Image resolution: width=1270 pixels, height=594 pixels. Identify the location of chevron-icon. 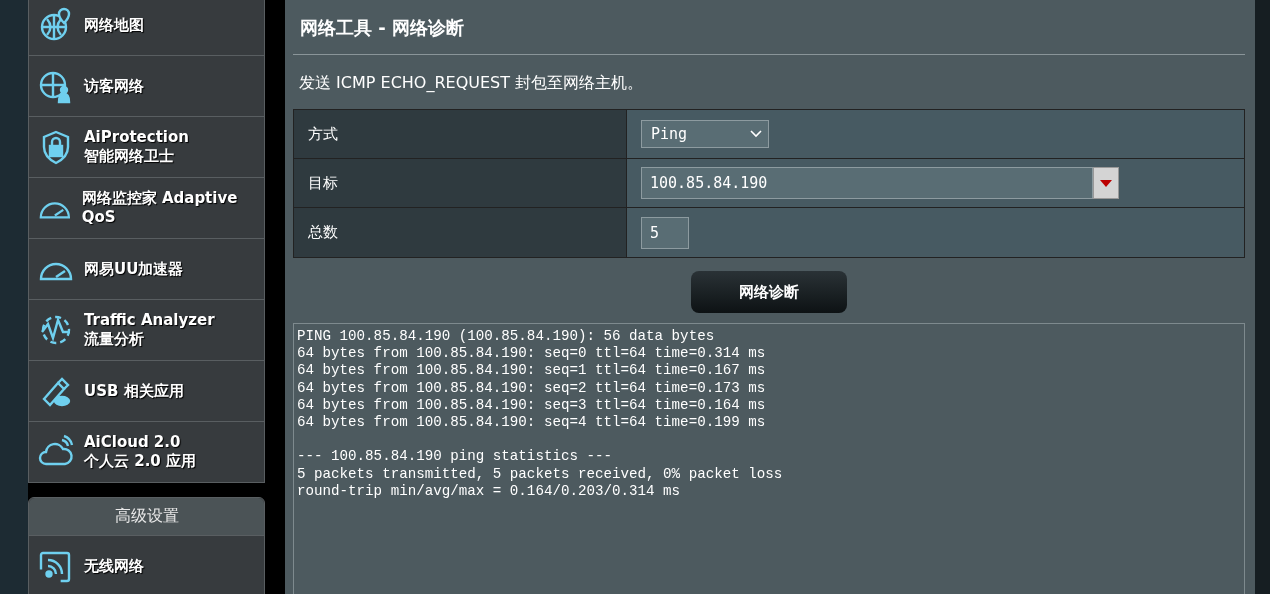
(756, 134).